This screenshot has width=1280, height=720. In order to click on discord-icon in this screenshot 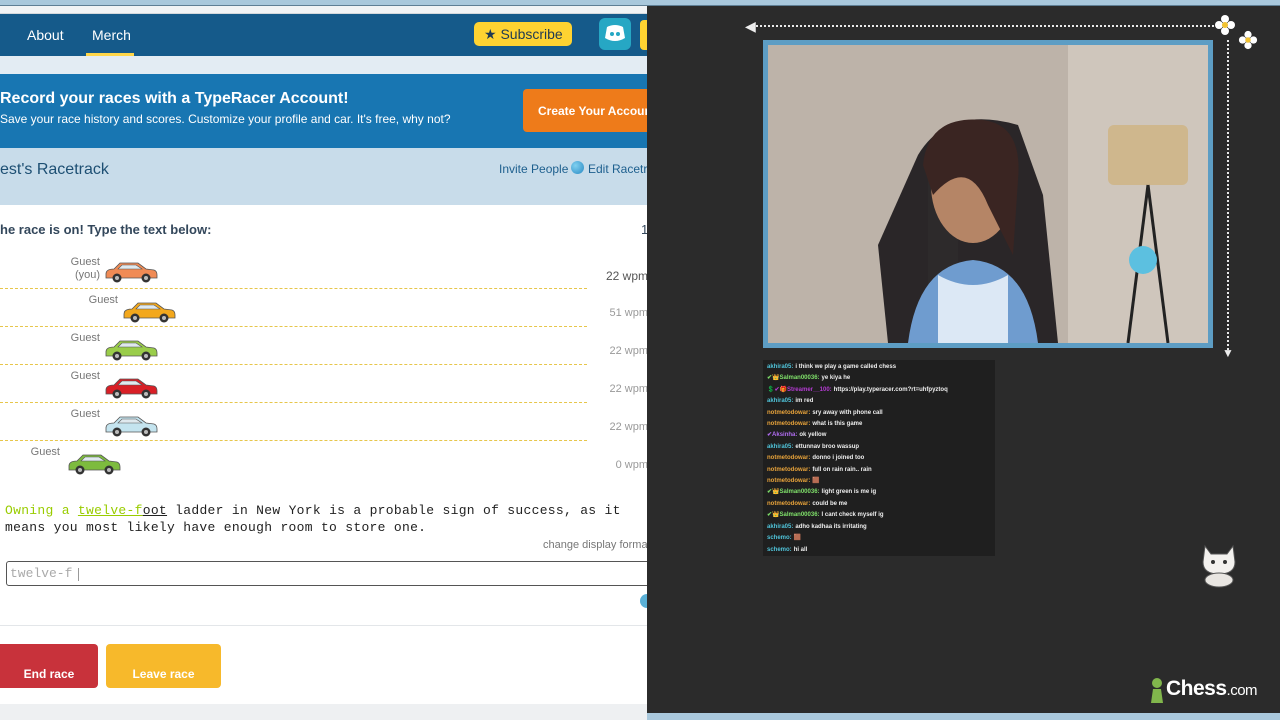, I will do `click(615, 34)`.